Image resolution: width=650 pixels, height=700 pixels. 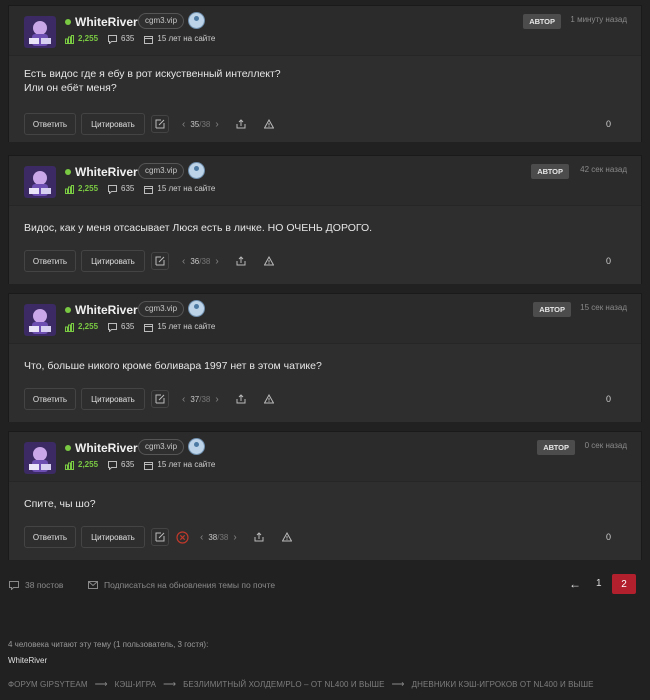 I want to click on comment-icon, so click(x=14, y=585).